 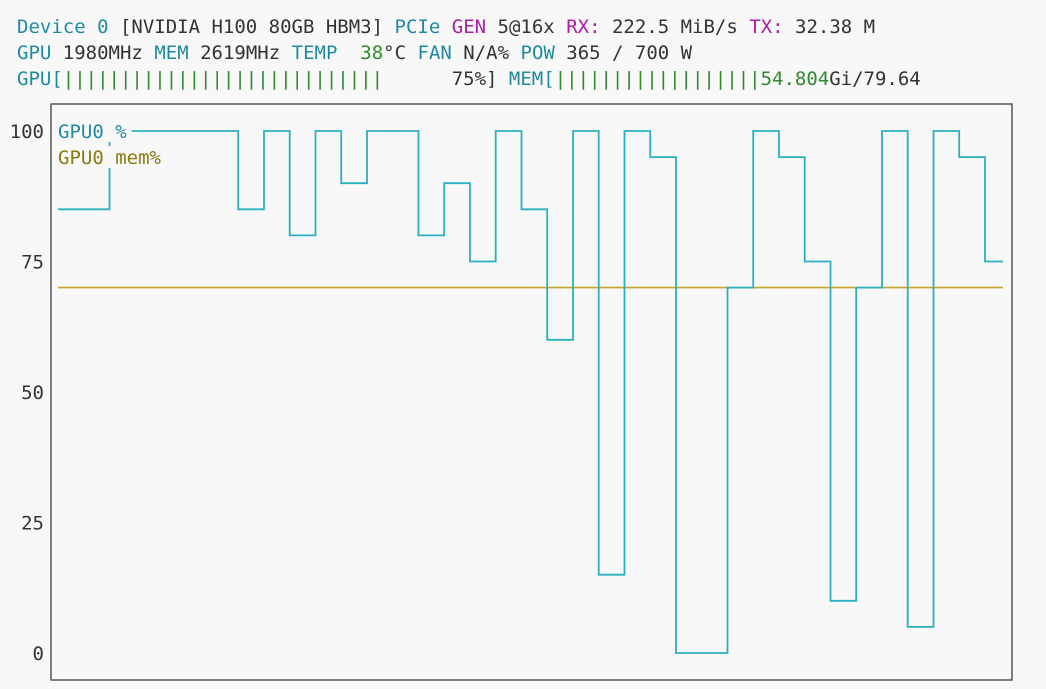 What do you see at coordinates (32, 263) in the screenshot?
I see `y-tick-label: 75` at bounding box center [32, 263].